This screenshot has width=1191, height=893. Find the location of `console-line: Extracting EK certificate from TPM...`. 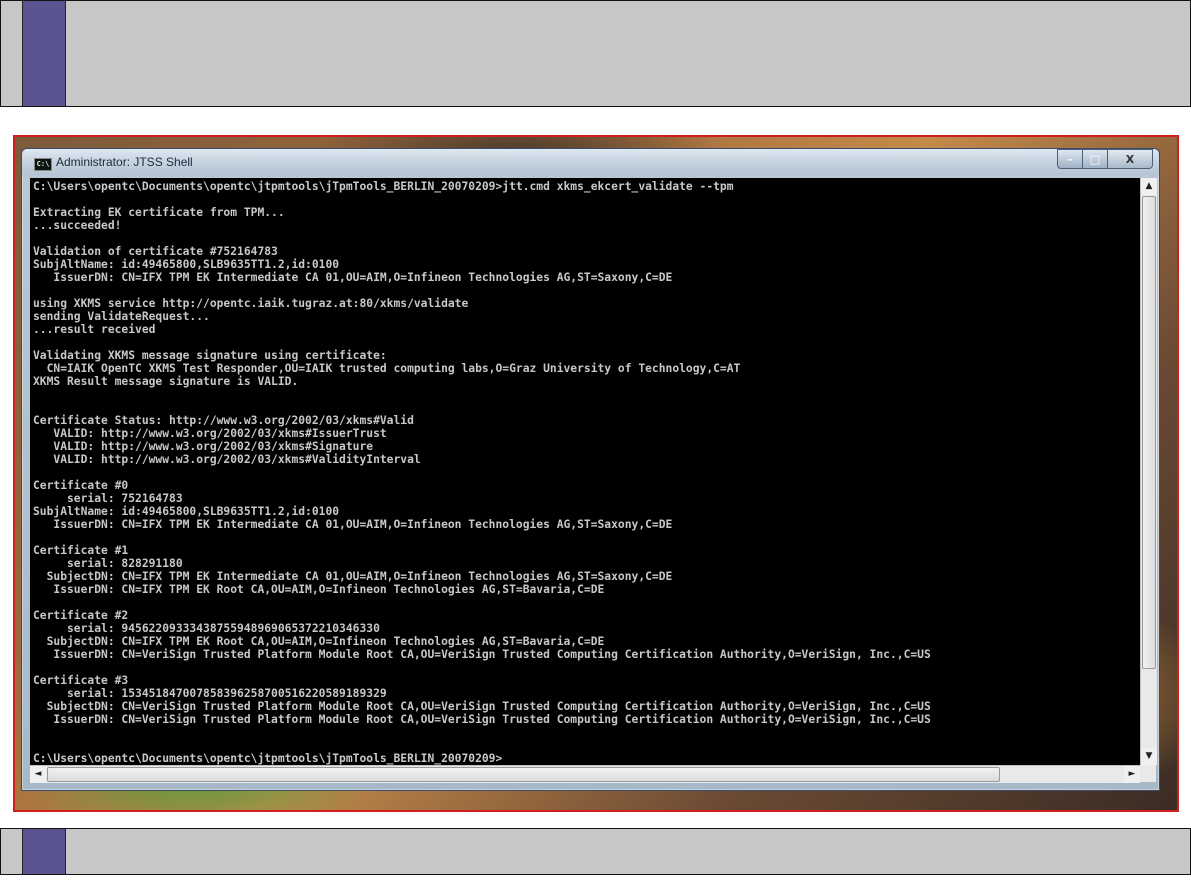

console-line: Extracting EK certificate from TPM... is located at coordinates (159, 212).